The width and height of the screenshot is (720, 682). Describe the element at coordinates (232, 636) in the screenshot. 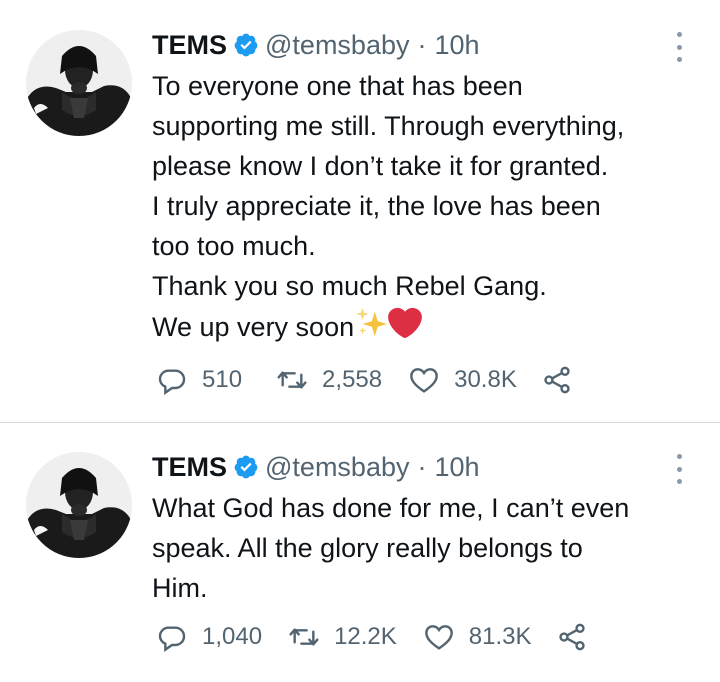

I see `reply-count: 1,040` at that location.